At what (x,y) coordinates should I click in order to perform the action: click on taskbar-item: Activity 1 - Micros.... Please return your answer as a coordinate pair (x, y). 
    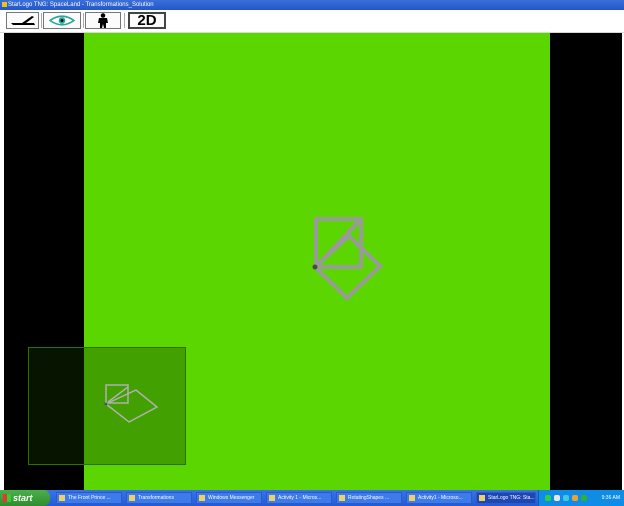
    Looking at the image, I should click on (299, 498).